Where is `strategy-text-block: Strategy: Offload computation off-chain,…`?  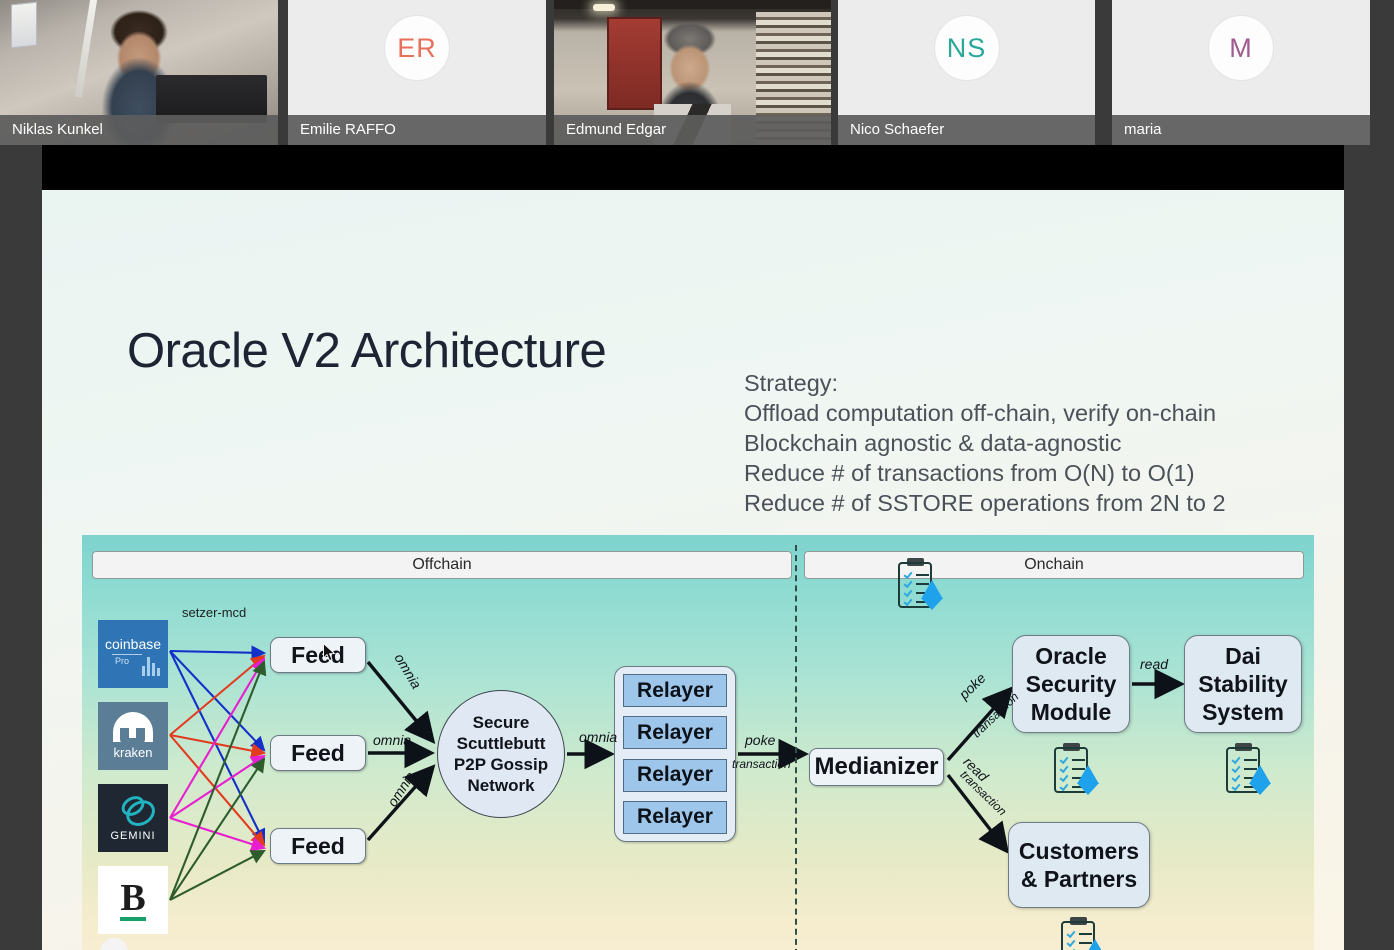
strategy-text-block: Strategy: Offload computation off-chain,… is located at coordinates (1034, 443).